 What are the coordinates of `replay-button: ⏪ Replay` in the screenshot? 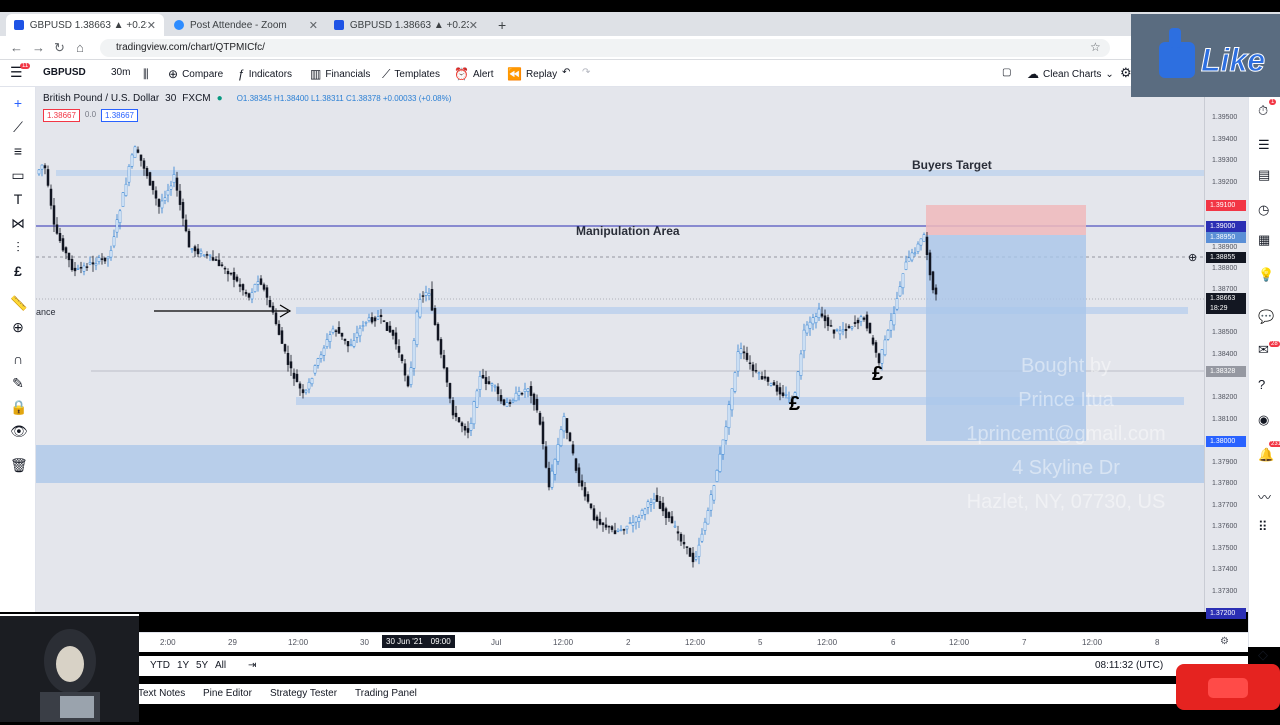 It's located at (532, 74).